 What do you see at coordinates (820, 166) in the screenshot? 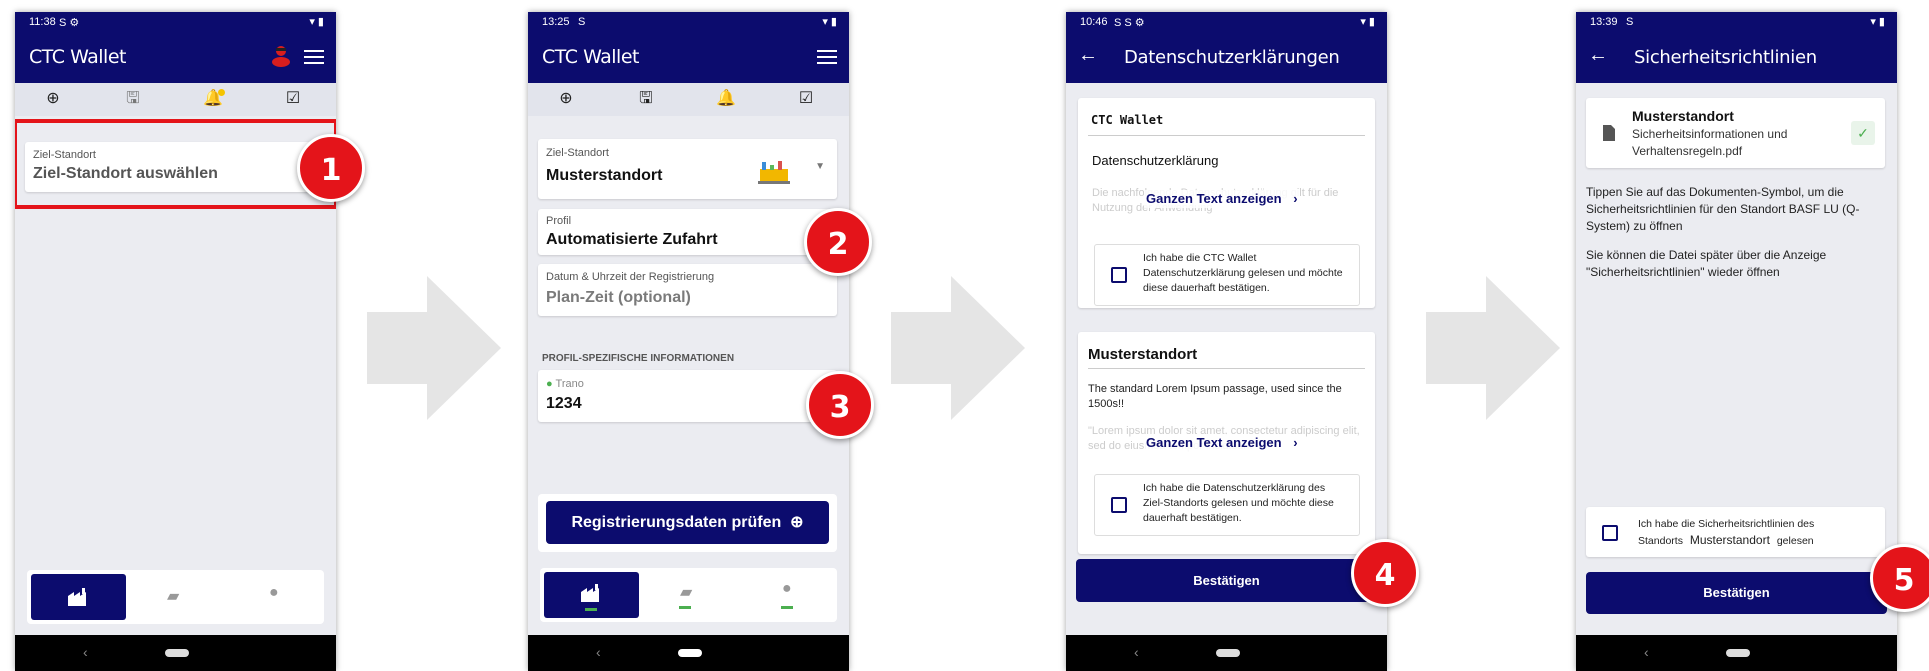
I see `dropdown-icon: ▼` at bounding box center [820, 166].